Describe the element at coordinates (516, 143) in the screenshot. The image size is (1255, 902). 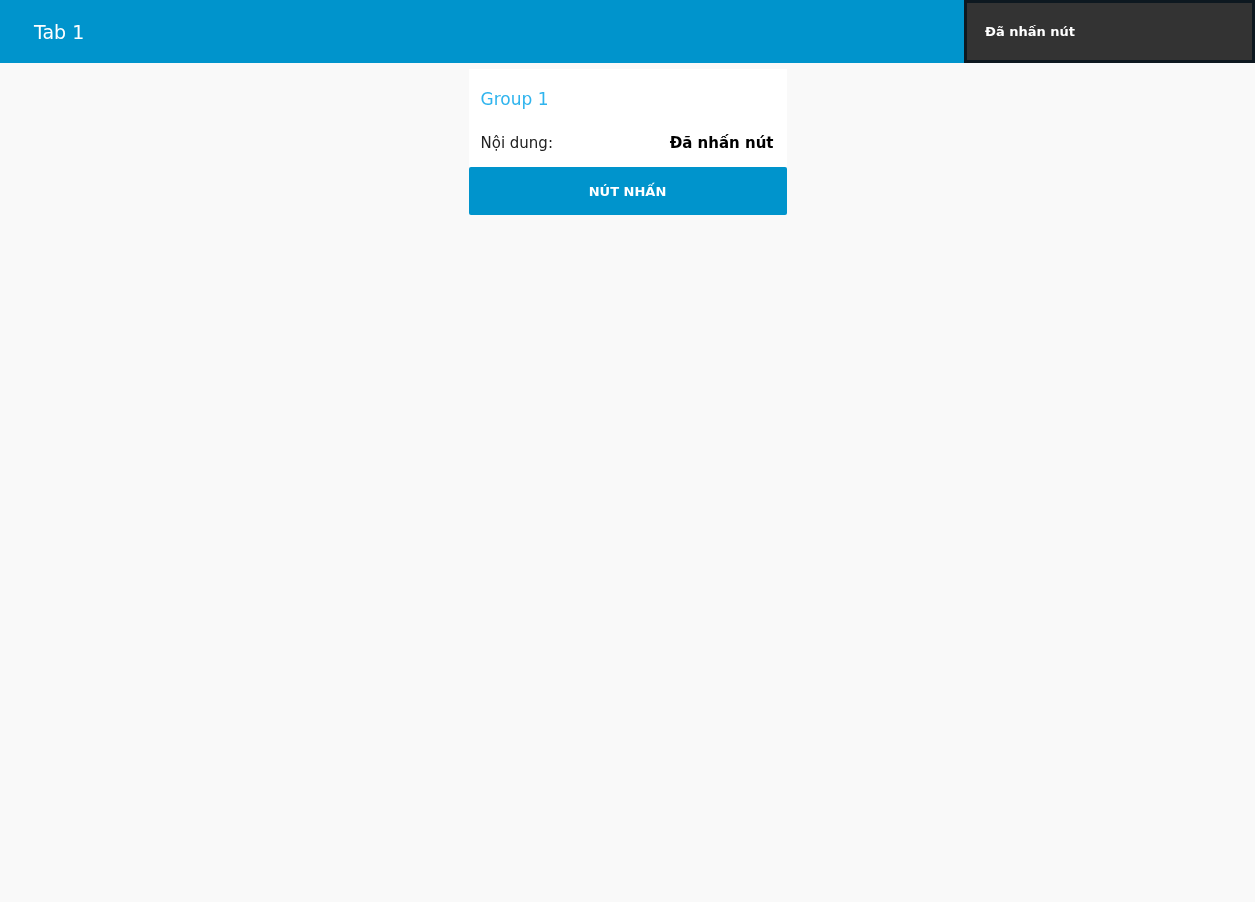
I see `field-label: Nội dung:` at that location.